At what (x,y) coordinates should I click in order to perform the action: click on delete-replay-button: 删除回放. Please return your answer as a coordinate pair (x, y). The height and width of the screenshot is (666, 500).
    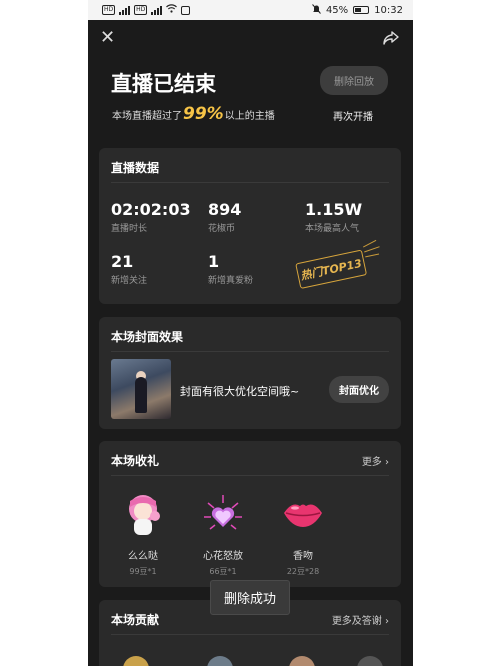
    Looking at the image, I should click on (354, 80).